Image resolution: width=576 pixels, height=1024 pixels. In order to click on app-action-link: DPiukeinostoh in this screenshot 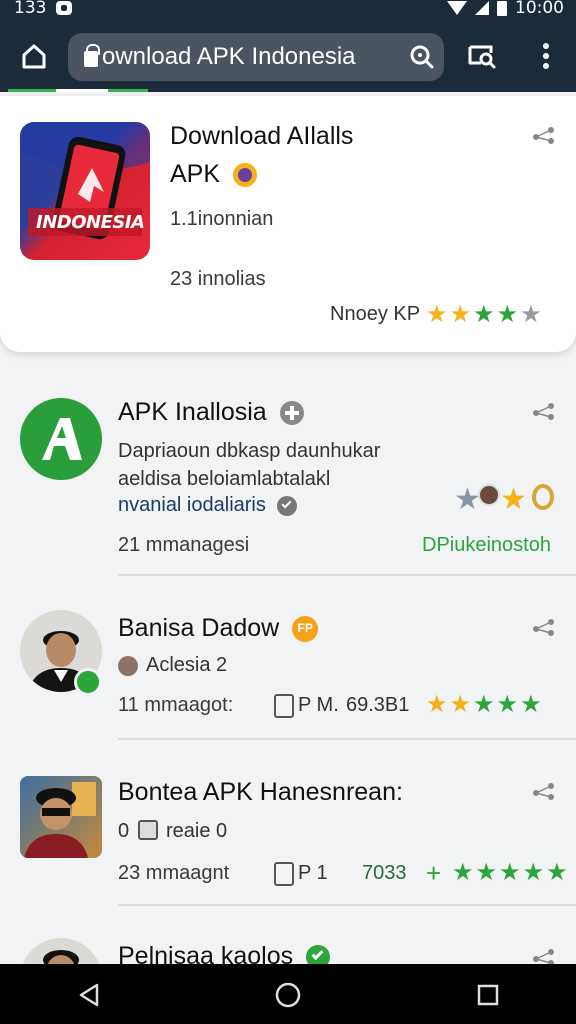, I will do `click(486, 545)`.